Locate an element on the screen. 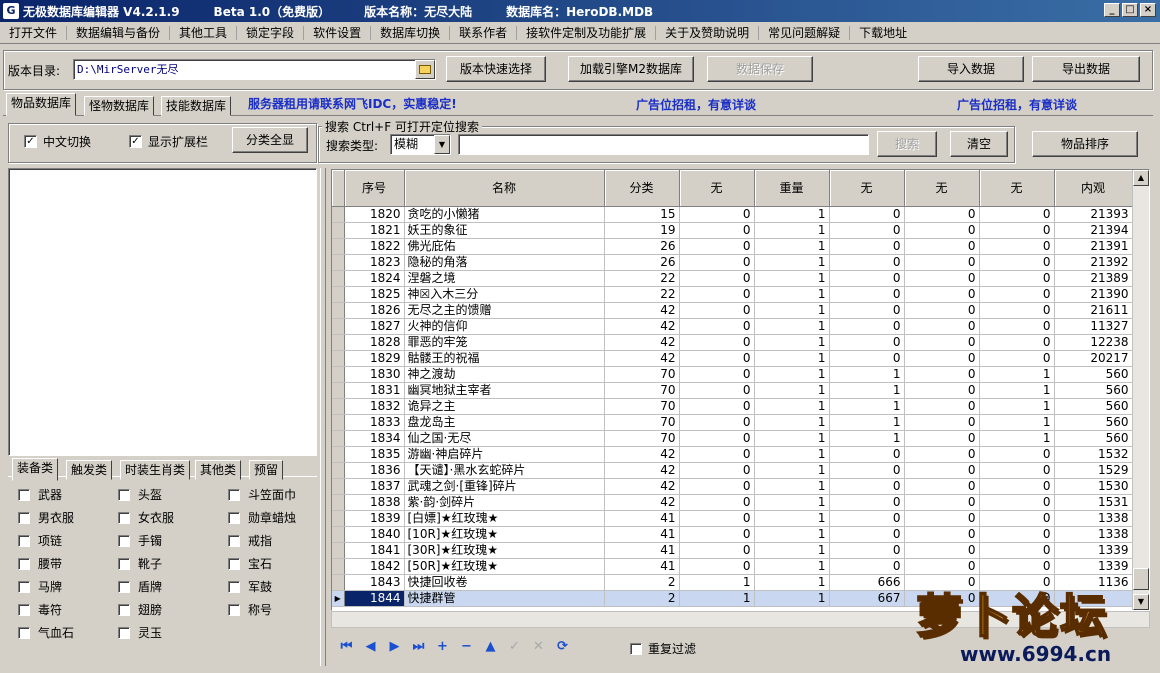 The height and width of the screenshot is (673, 1160). category-tab: 触发类 is located at coordinates (89, 470).